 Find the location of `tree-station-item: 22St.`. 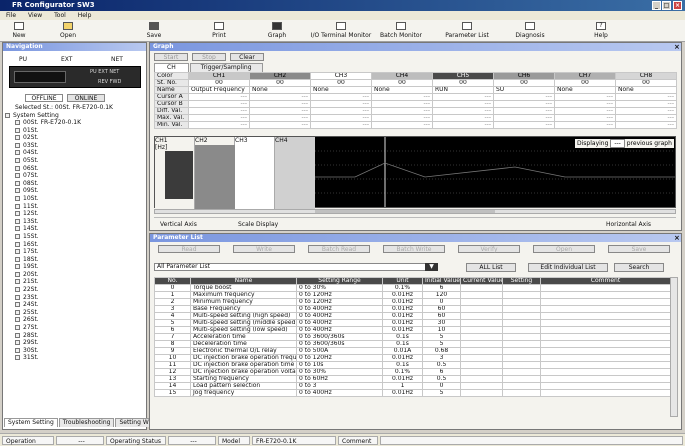

tree-station-item: 22St. is located at coordinates (79, 290).